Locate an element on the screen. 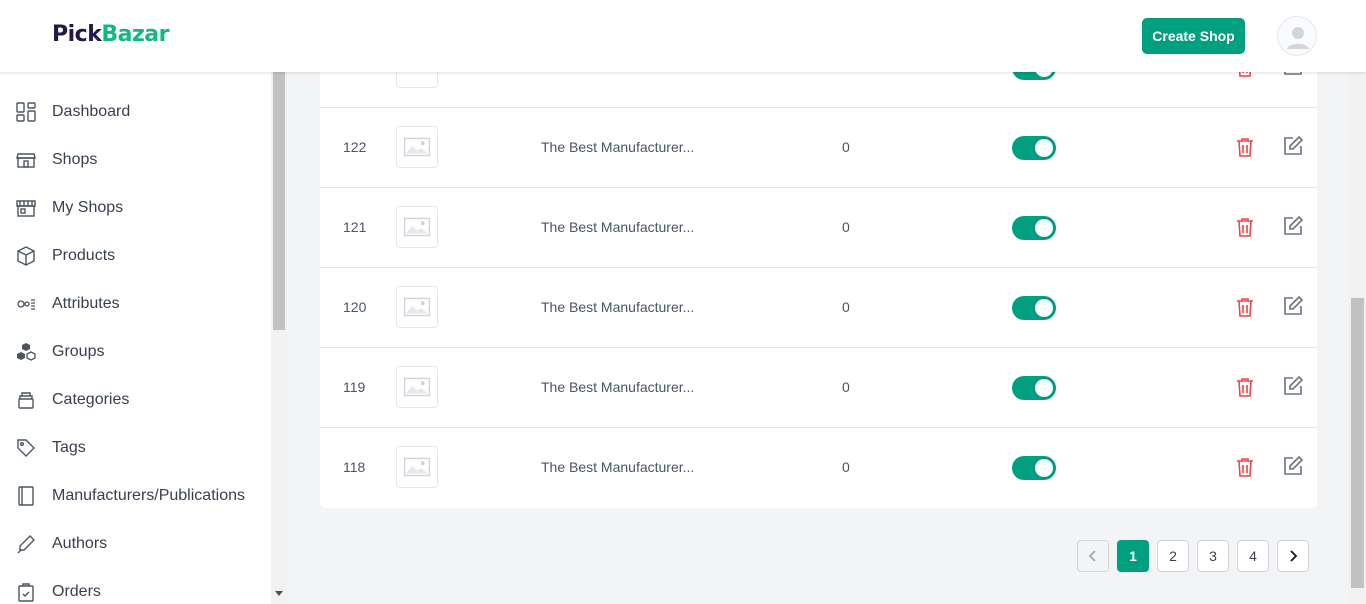 The height and width of the screenshot is (604, 1366). sidebar-item-manufacturers: Manufacturers/Publications is located at coordinates (135, 496).